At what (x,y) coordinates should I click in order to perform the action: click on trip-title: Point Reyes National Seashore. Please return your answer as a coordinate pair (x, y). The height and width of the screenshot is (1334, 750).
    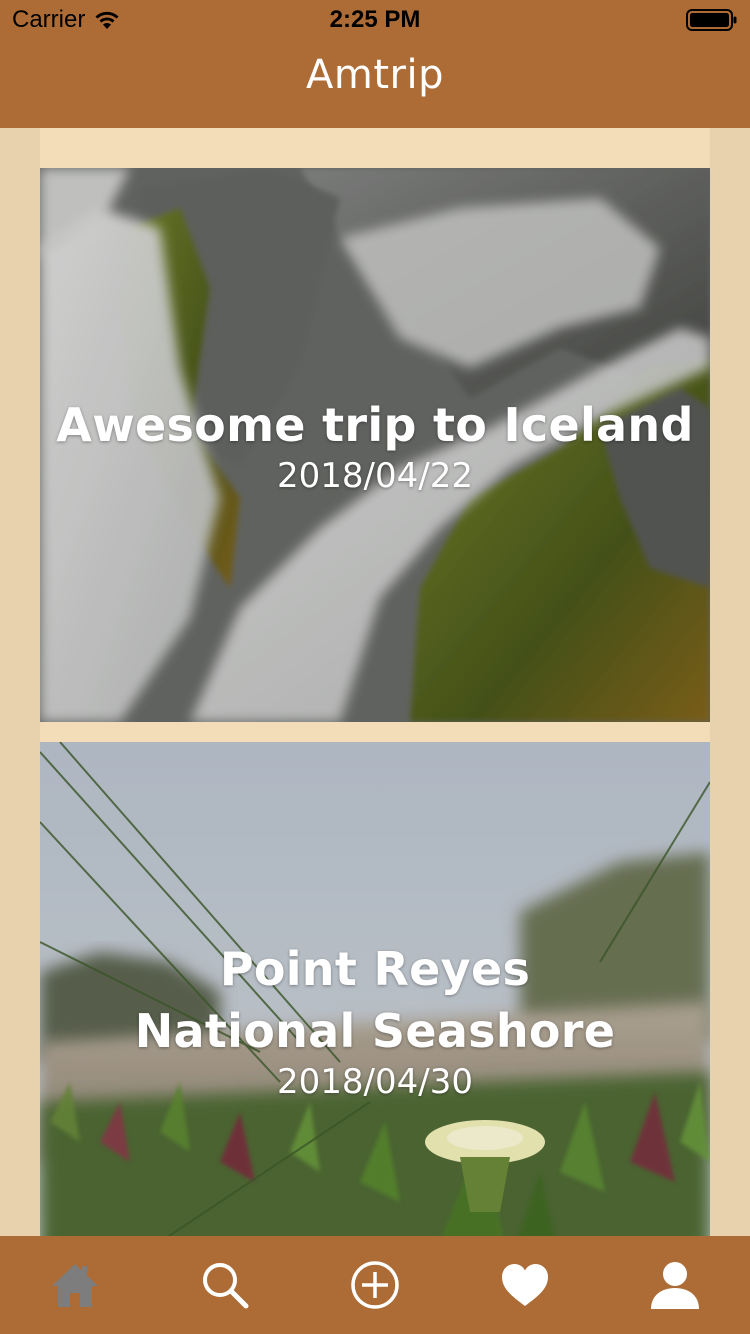
    Looking at the image, I should click on (375, 1000).